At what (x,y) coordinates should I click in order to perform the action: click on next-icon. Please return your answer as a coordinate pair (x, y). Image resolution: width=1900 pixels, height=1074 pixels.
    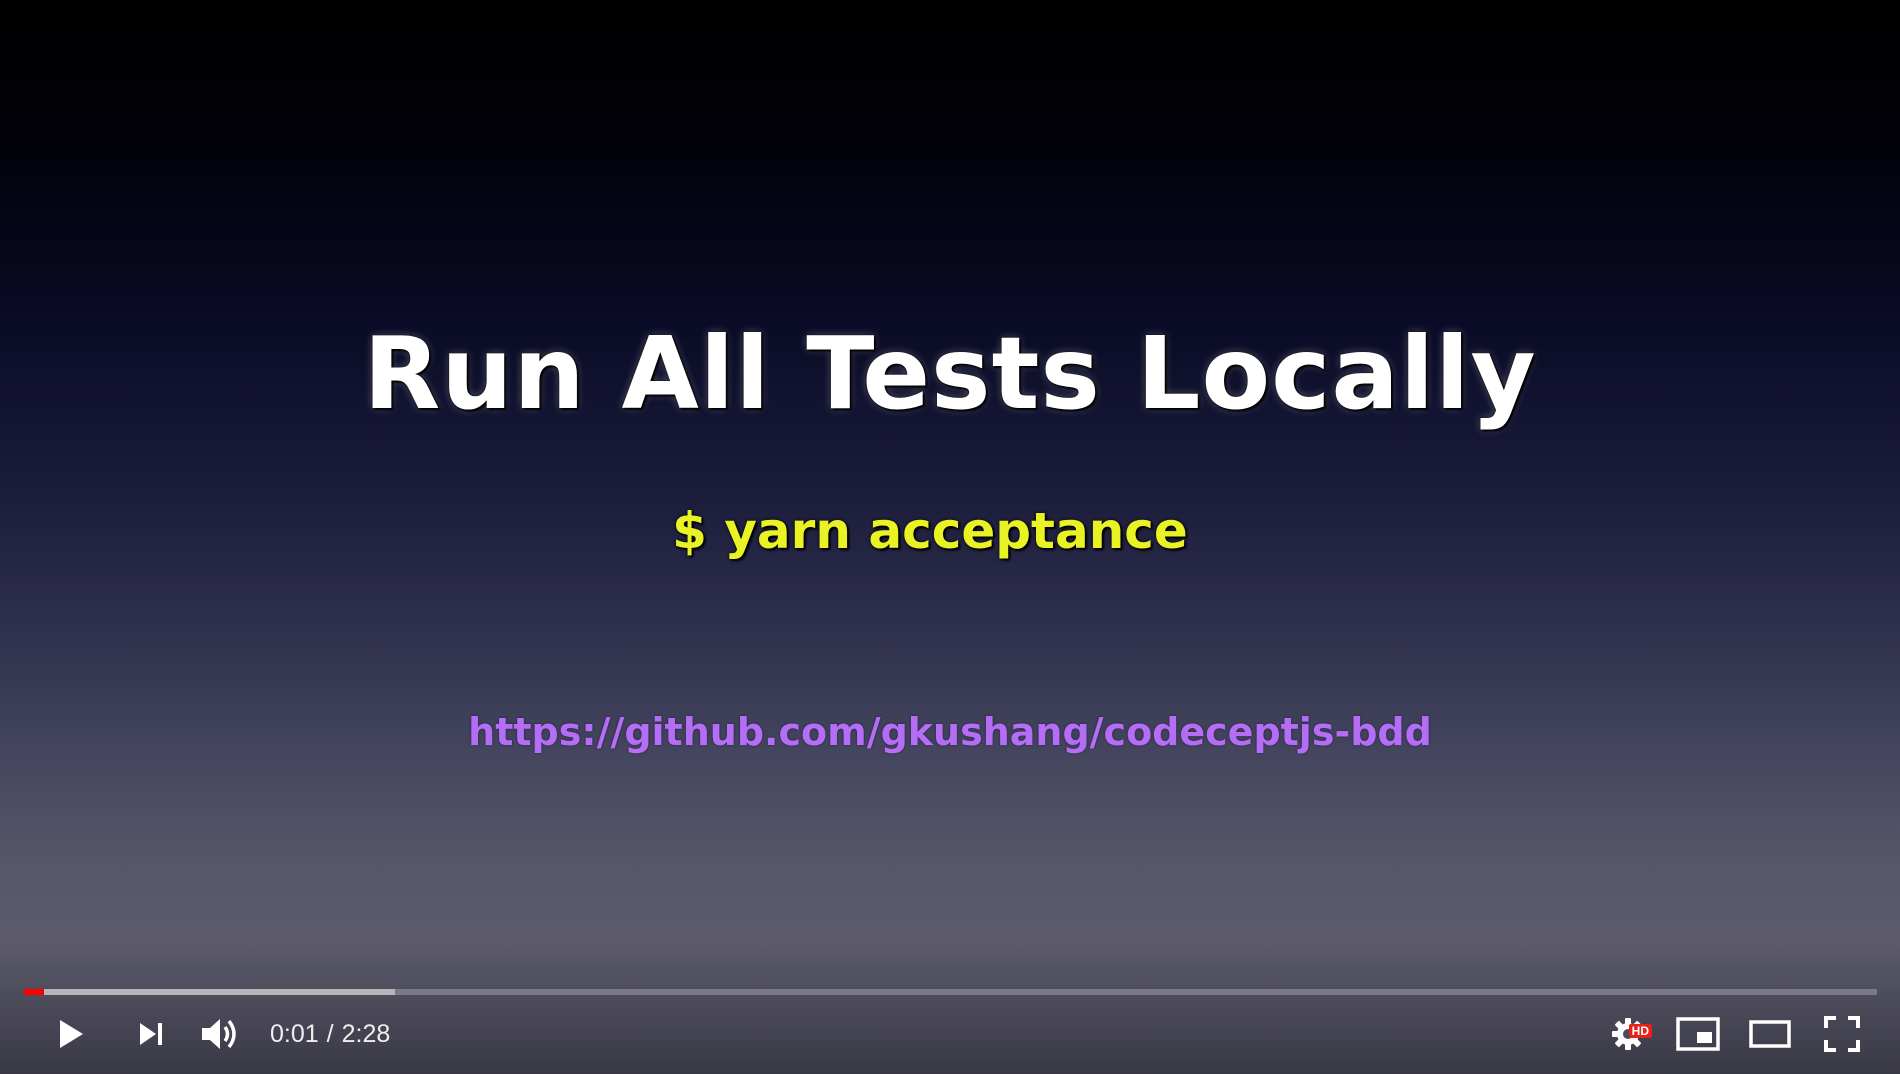
    Looking at the image, I should click on (151, 1034).